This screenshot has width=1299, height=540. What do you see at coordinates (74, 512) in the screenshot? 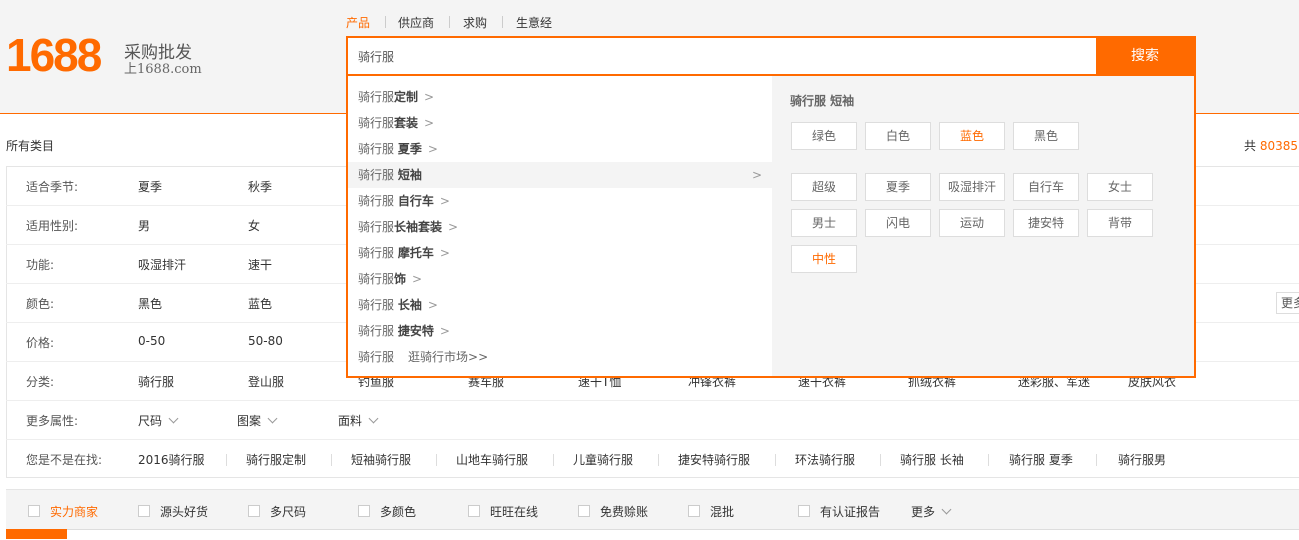
I see `checkbox-label: 实力商家` at bounding box center [74, 512].